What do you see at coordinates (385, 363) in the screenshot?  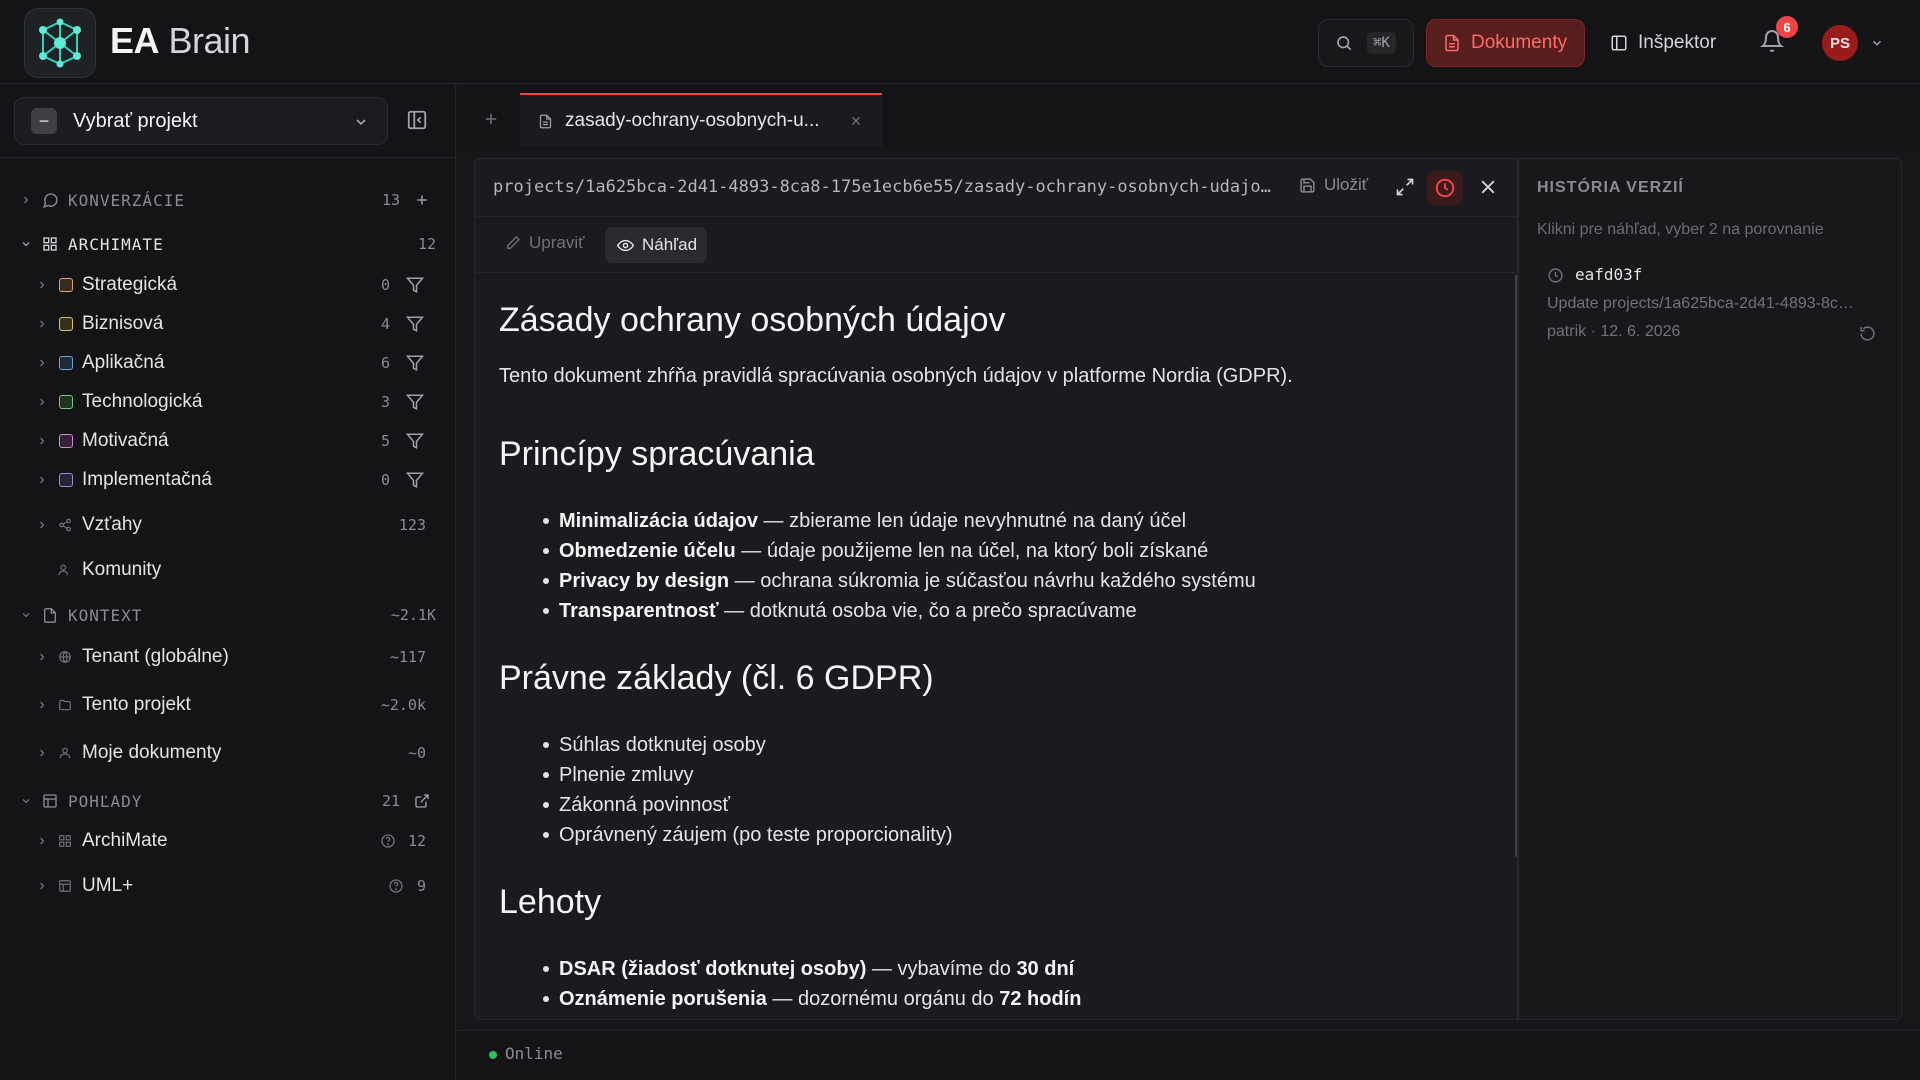 I see `layer-count: 6` at bounding box center [385, 363].